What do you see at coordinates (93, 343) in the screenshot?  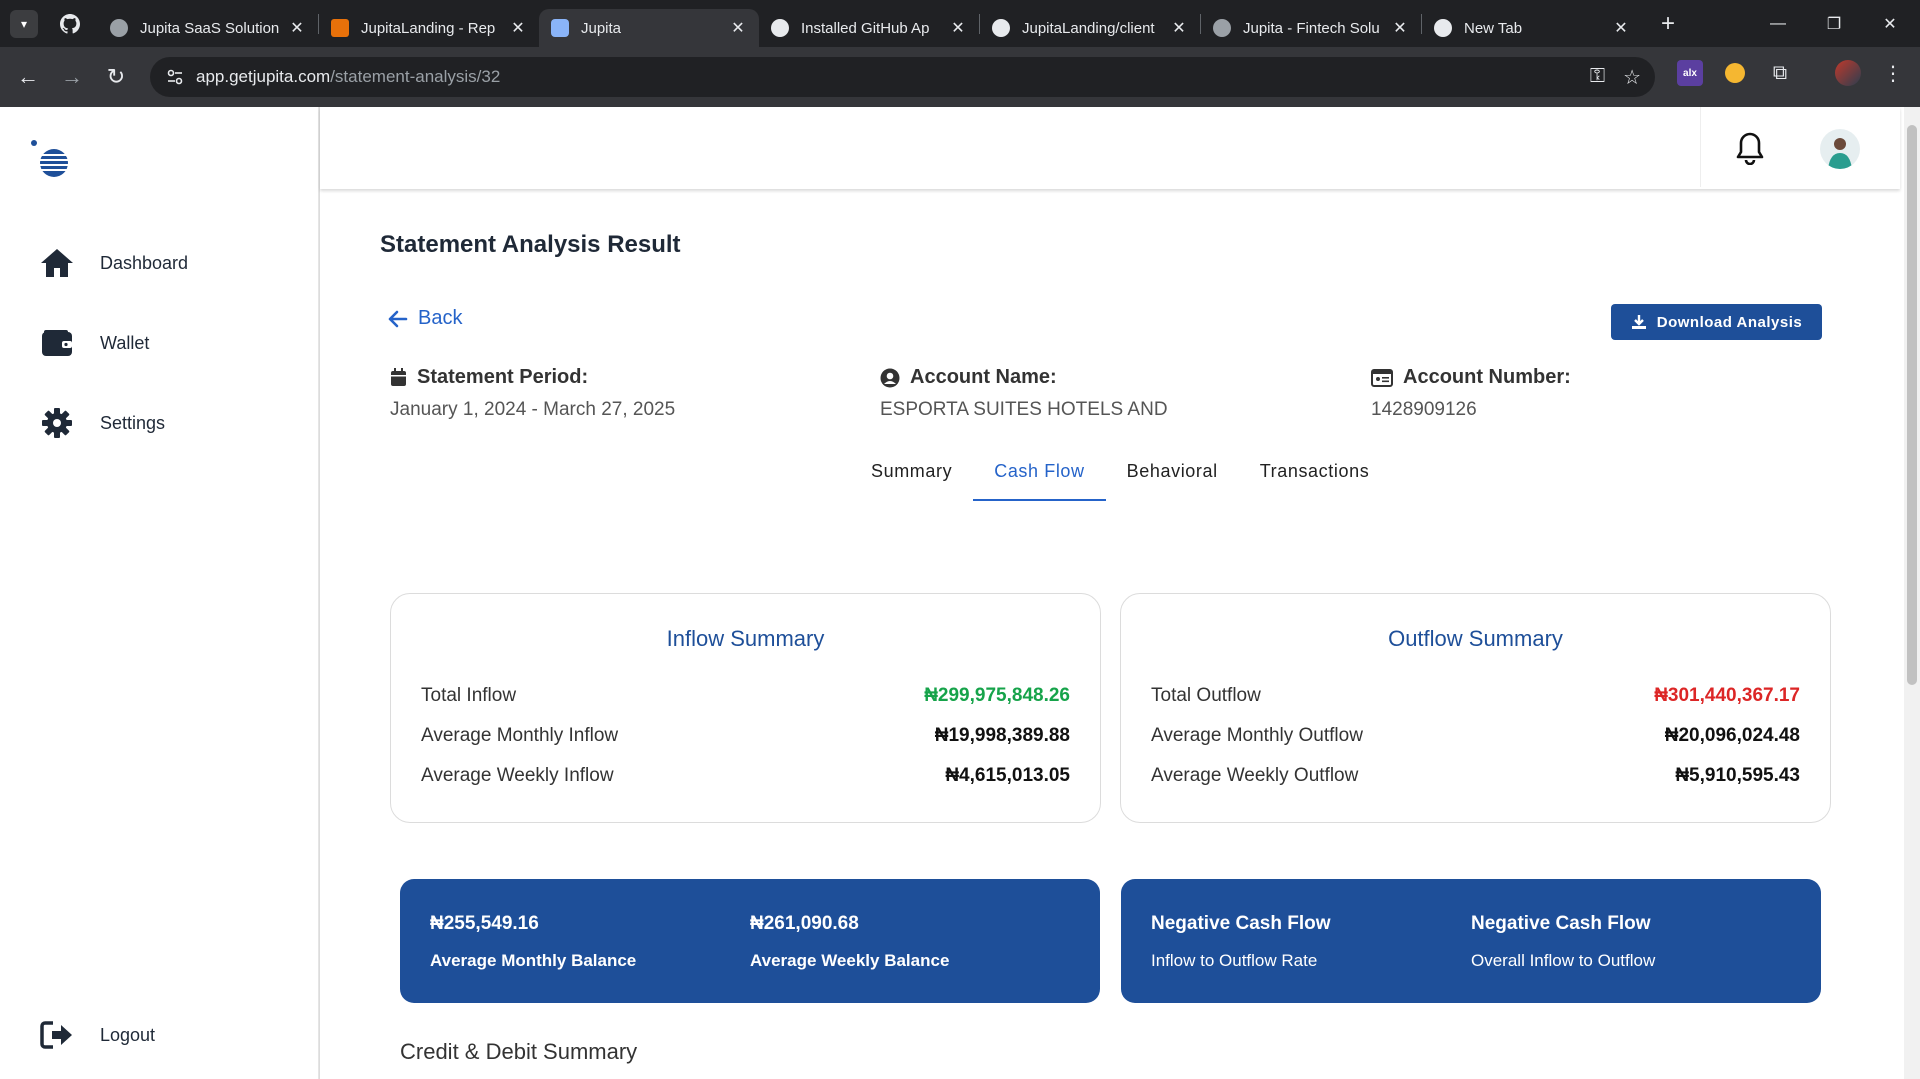 I see `sidebar-item-wallet: Wallet` at bounding box center [93, 343].